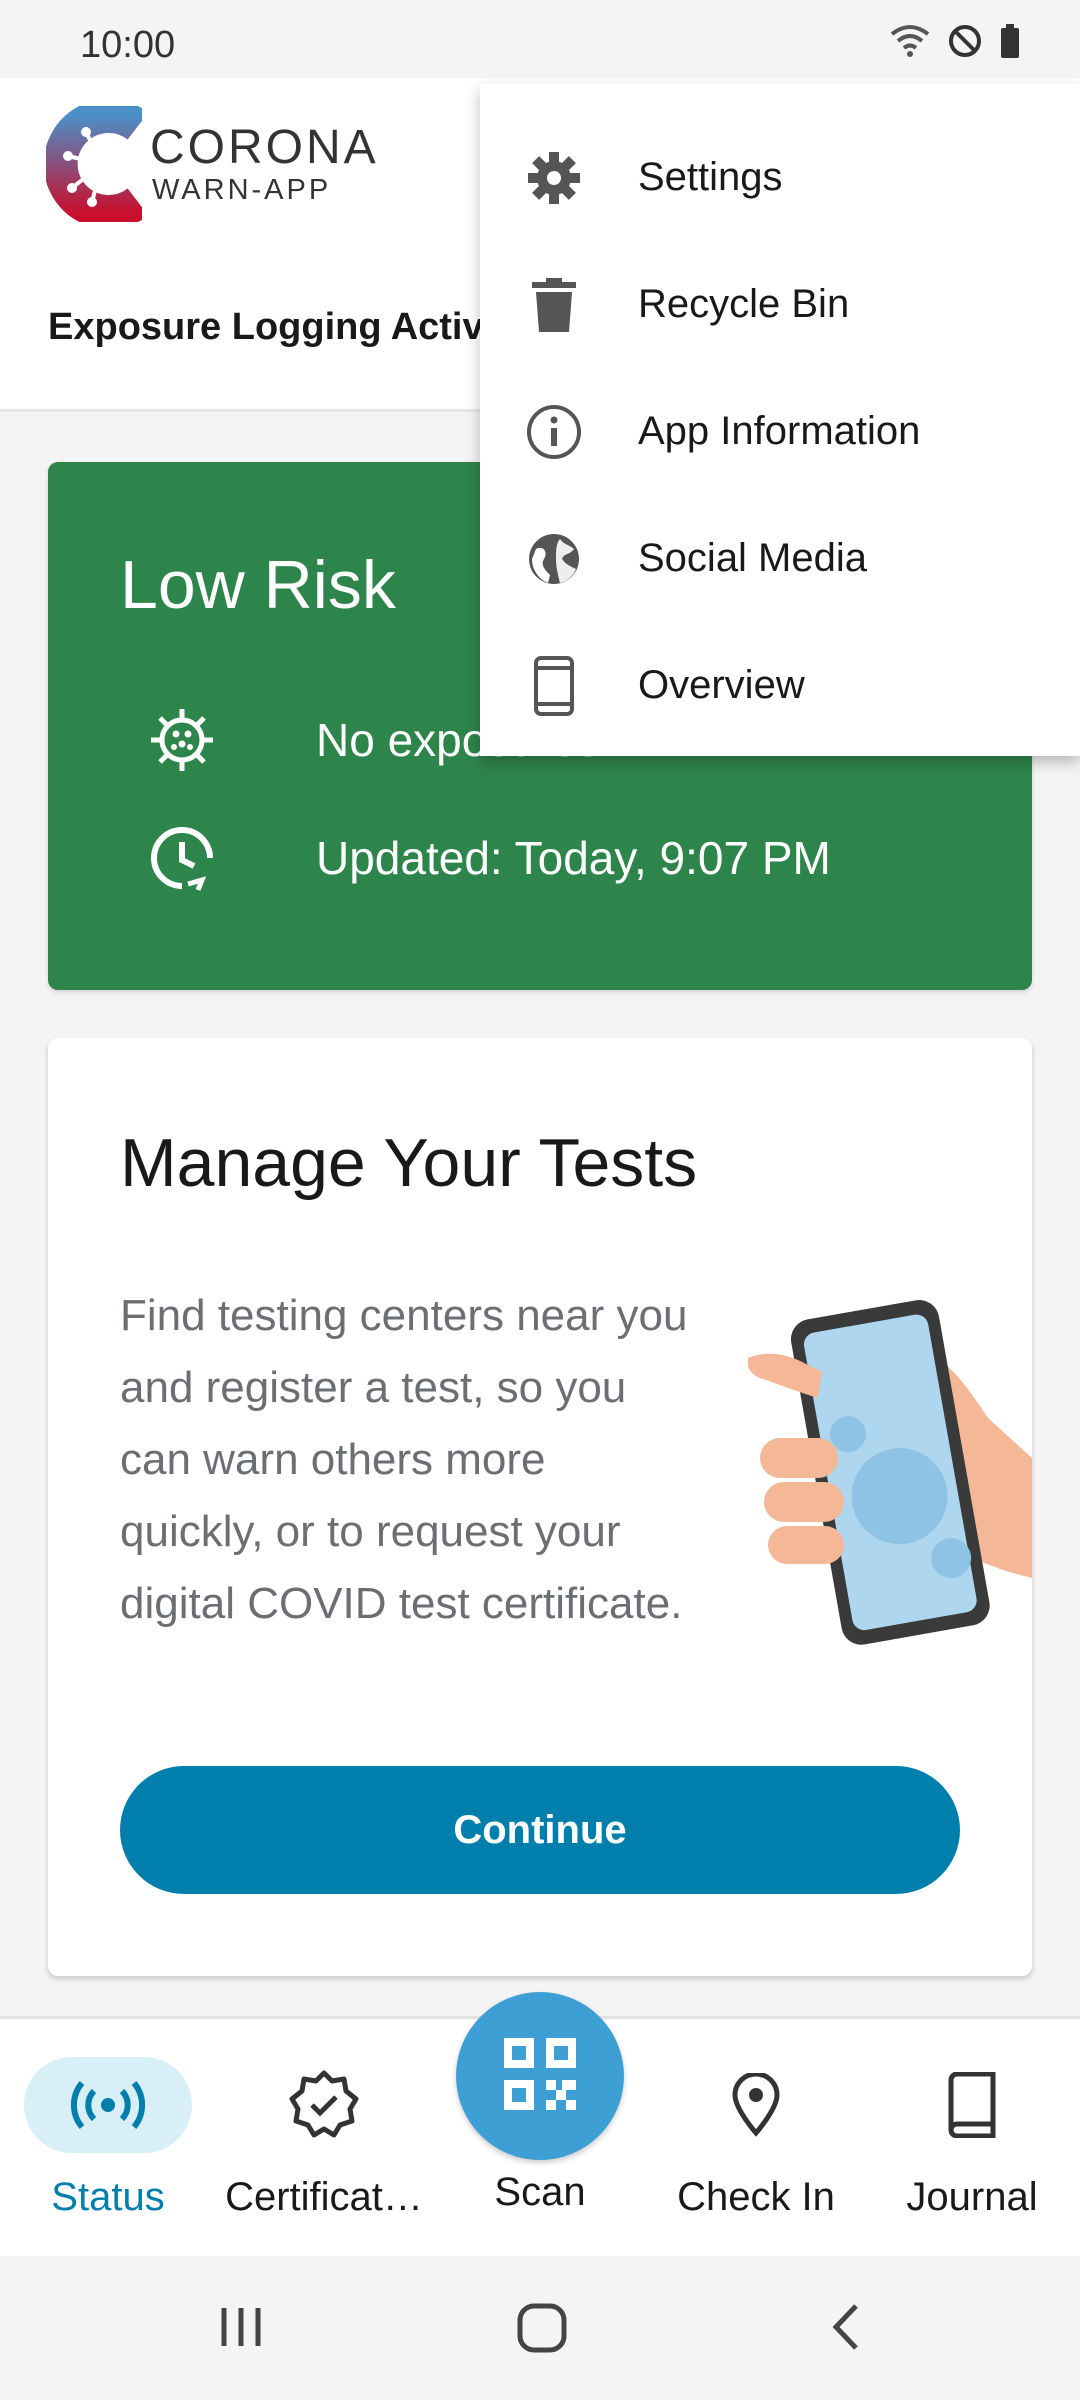 The height and width of the screenshot is (2400, 1080). What do you see at coordinates (721, 685) in the screenshot?
I see `menu-overview-label: Overview` at bounding box center [721, 685].